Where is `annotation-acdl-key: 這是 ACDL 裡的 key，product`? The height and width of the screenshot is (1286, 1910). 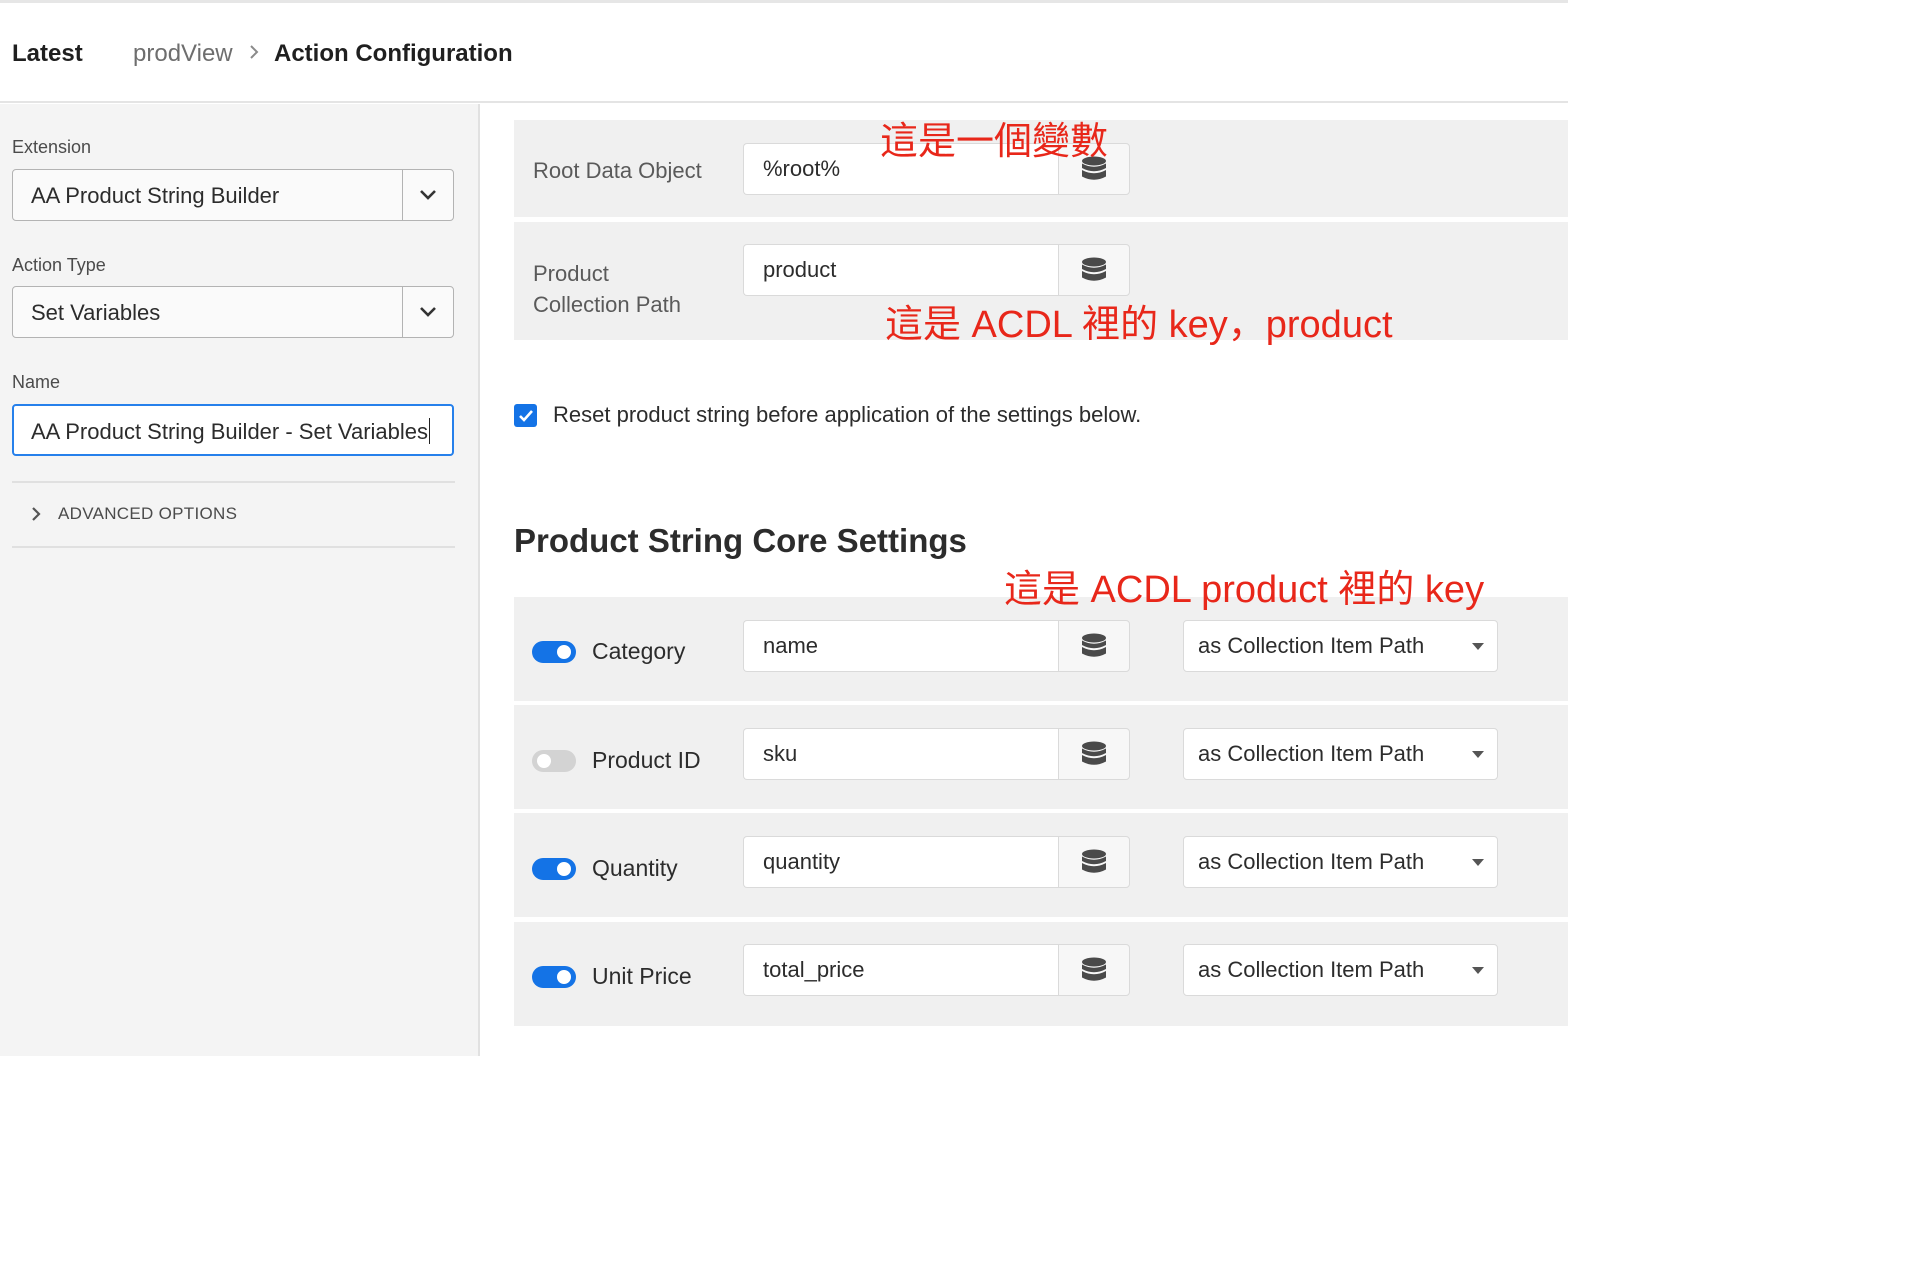 annotation-acdl-key: 這是 ACDL 裡的 key，product is located at coordinates (1139, 325).